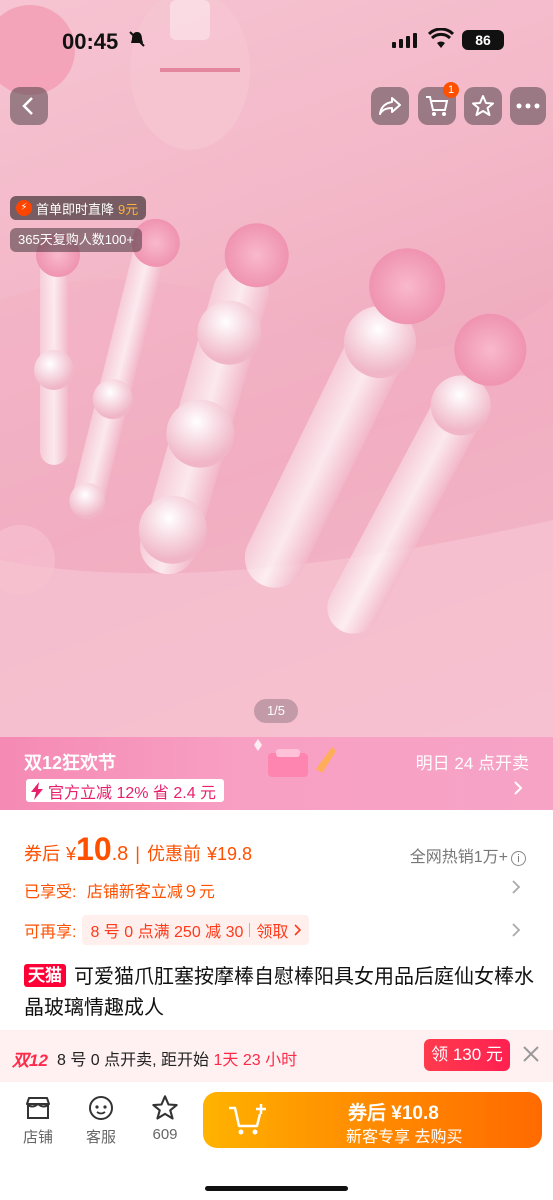 The height and width of the screenshot is (1200, 553). Describe the element at coordinates (404, 1137) in the screenshot. I see `buy-subtitle: 新客专享 去购买` at that location.